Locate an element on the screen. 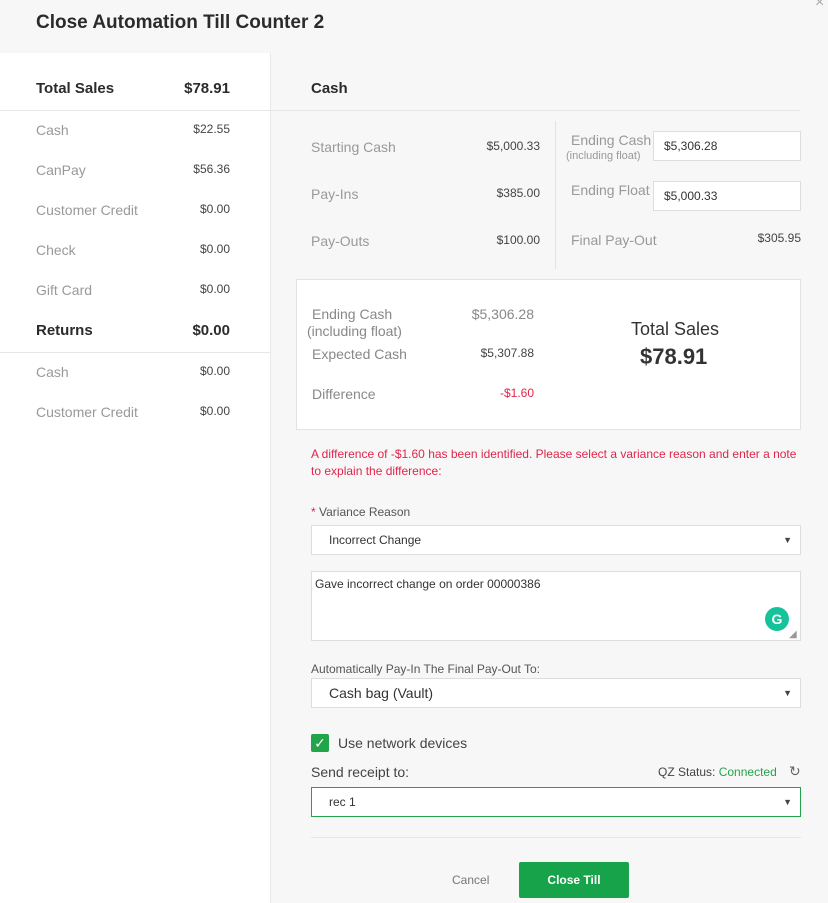 Image resolution: width=828 pixels, height=903 pixels. variance-reason-value: Incorrect Change is located at coordinates (375, 540).